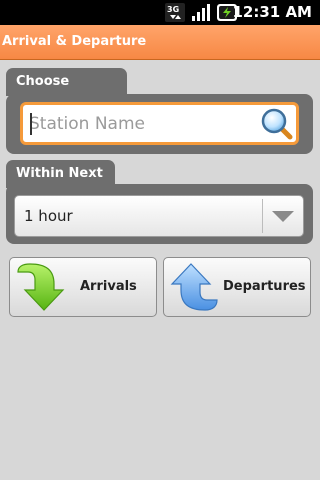  What do you see at coordinates (283, 216) in the screenshot?
I see `chevron-down-icon` at bounding box center [283, 216].